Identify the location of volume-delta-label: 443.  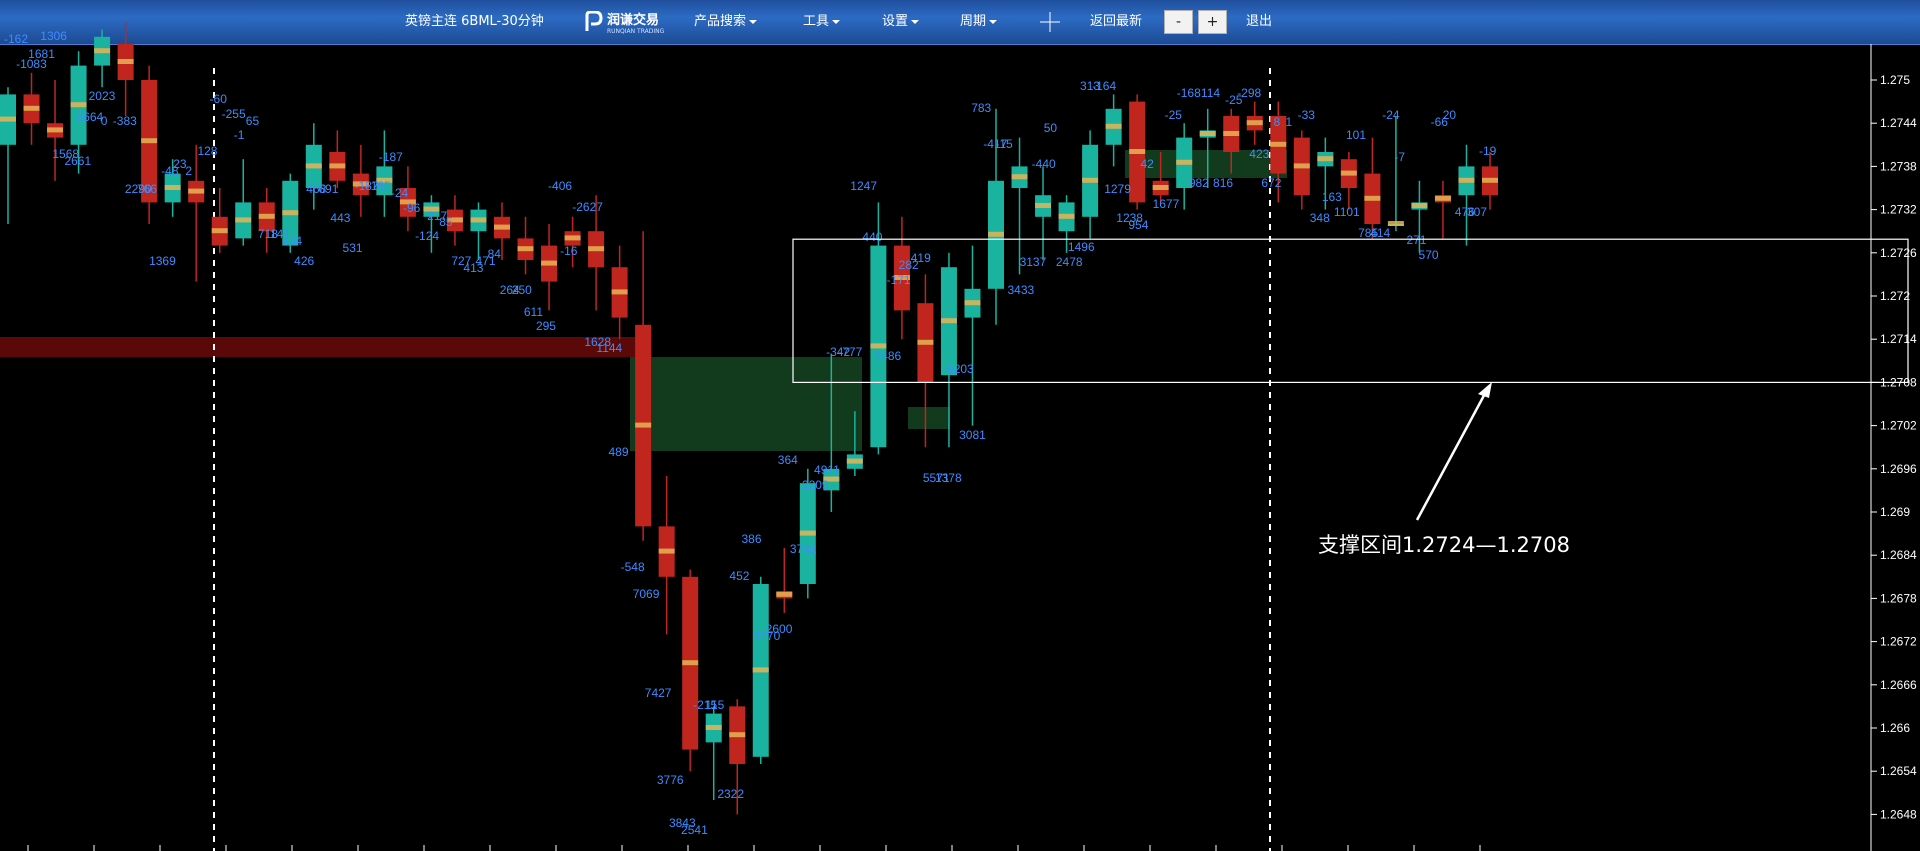
(340, 218).